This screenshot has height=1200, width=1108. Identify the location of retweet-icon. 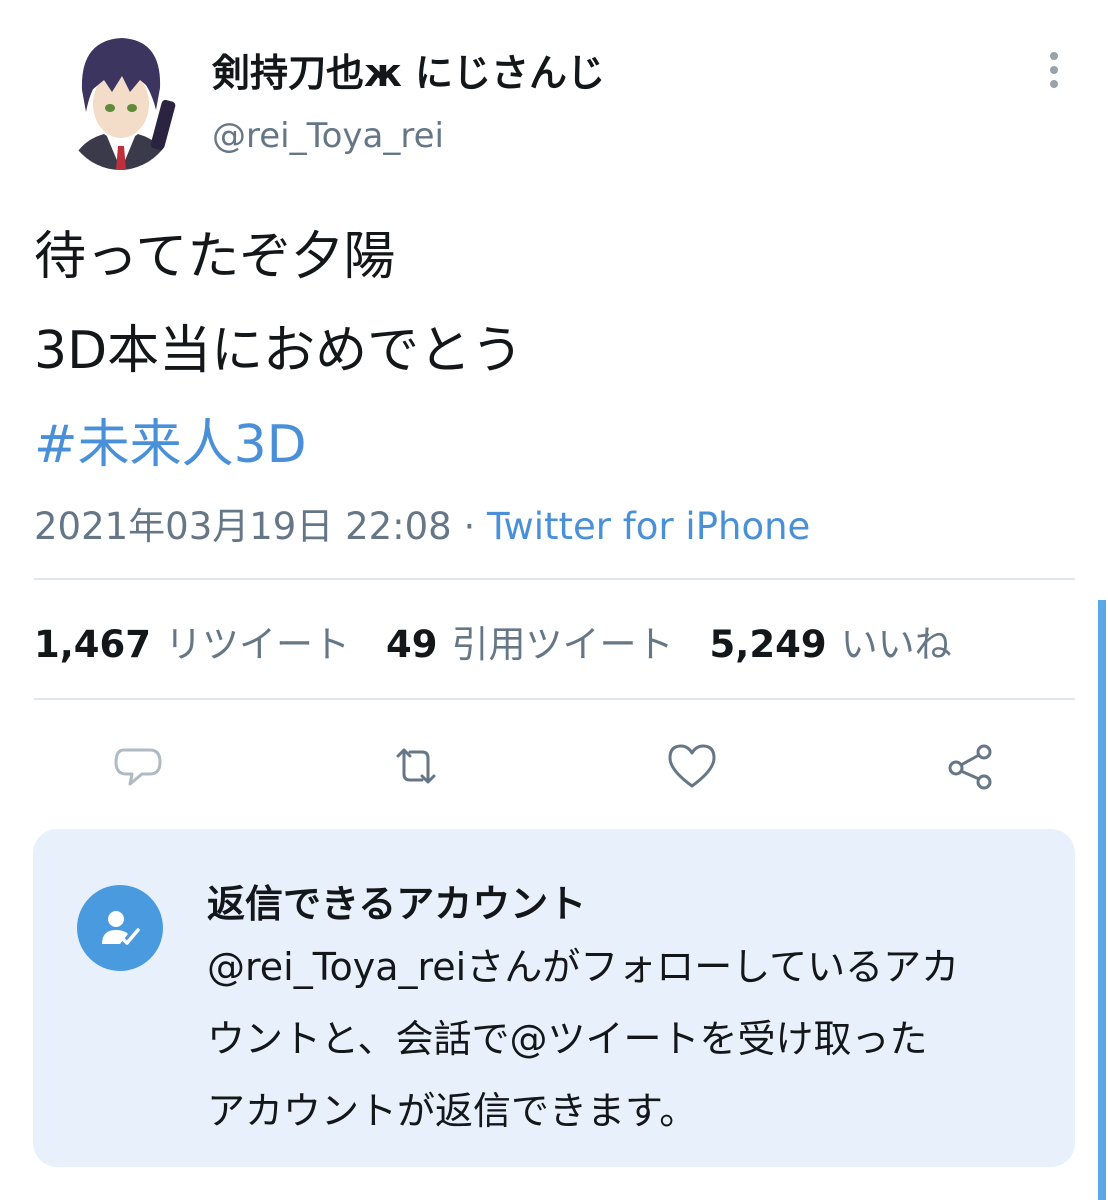
(416, 766).